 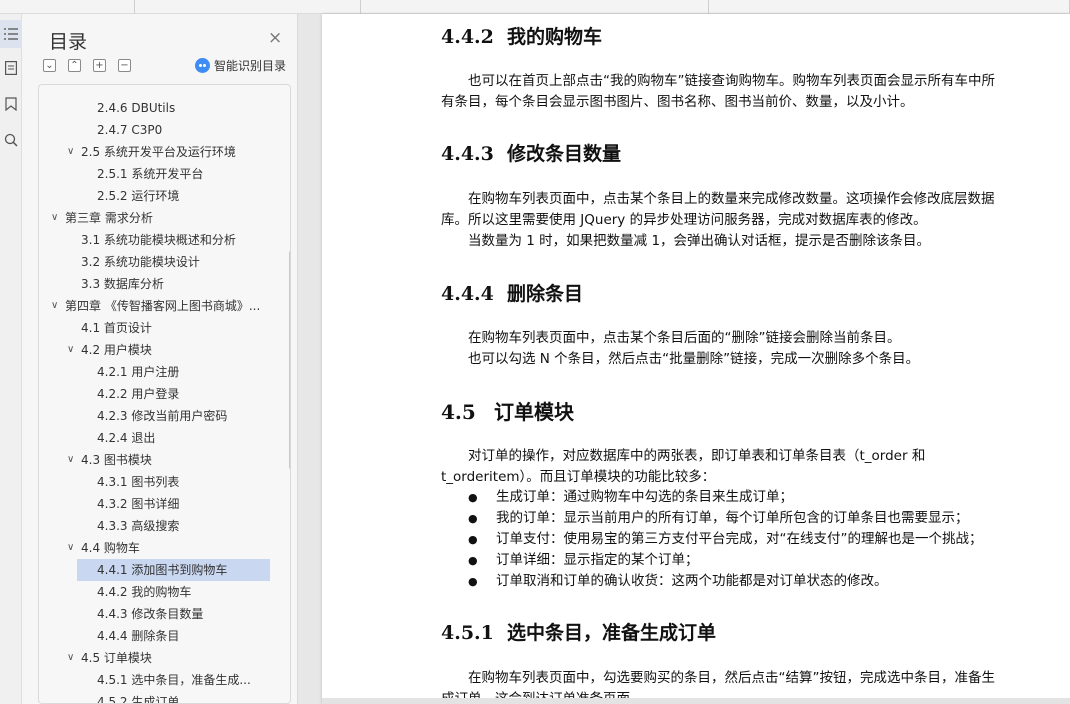 I want to click on toc-item-label: 4.2.3 修改当前用户密码, so click(x=162, y=416).